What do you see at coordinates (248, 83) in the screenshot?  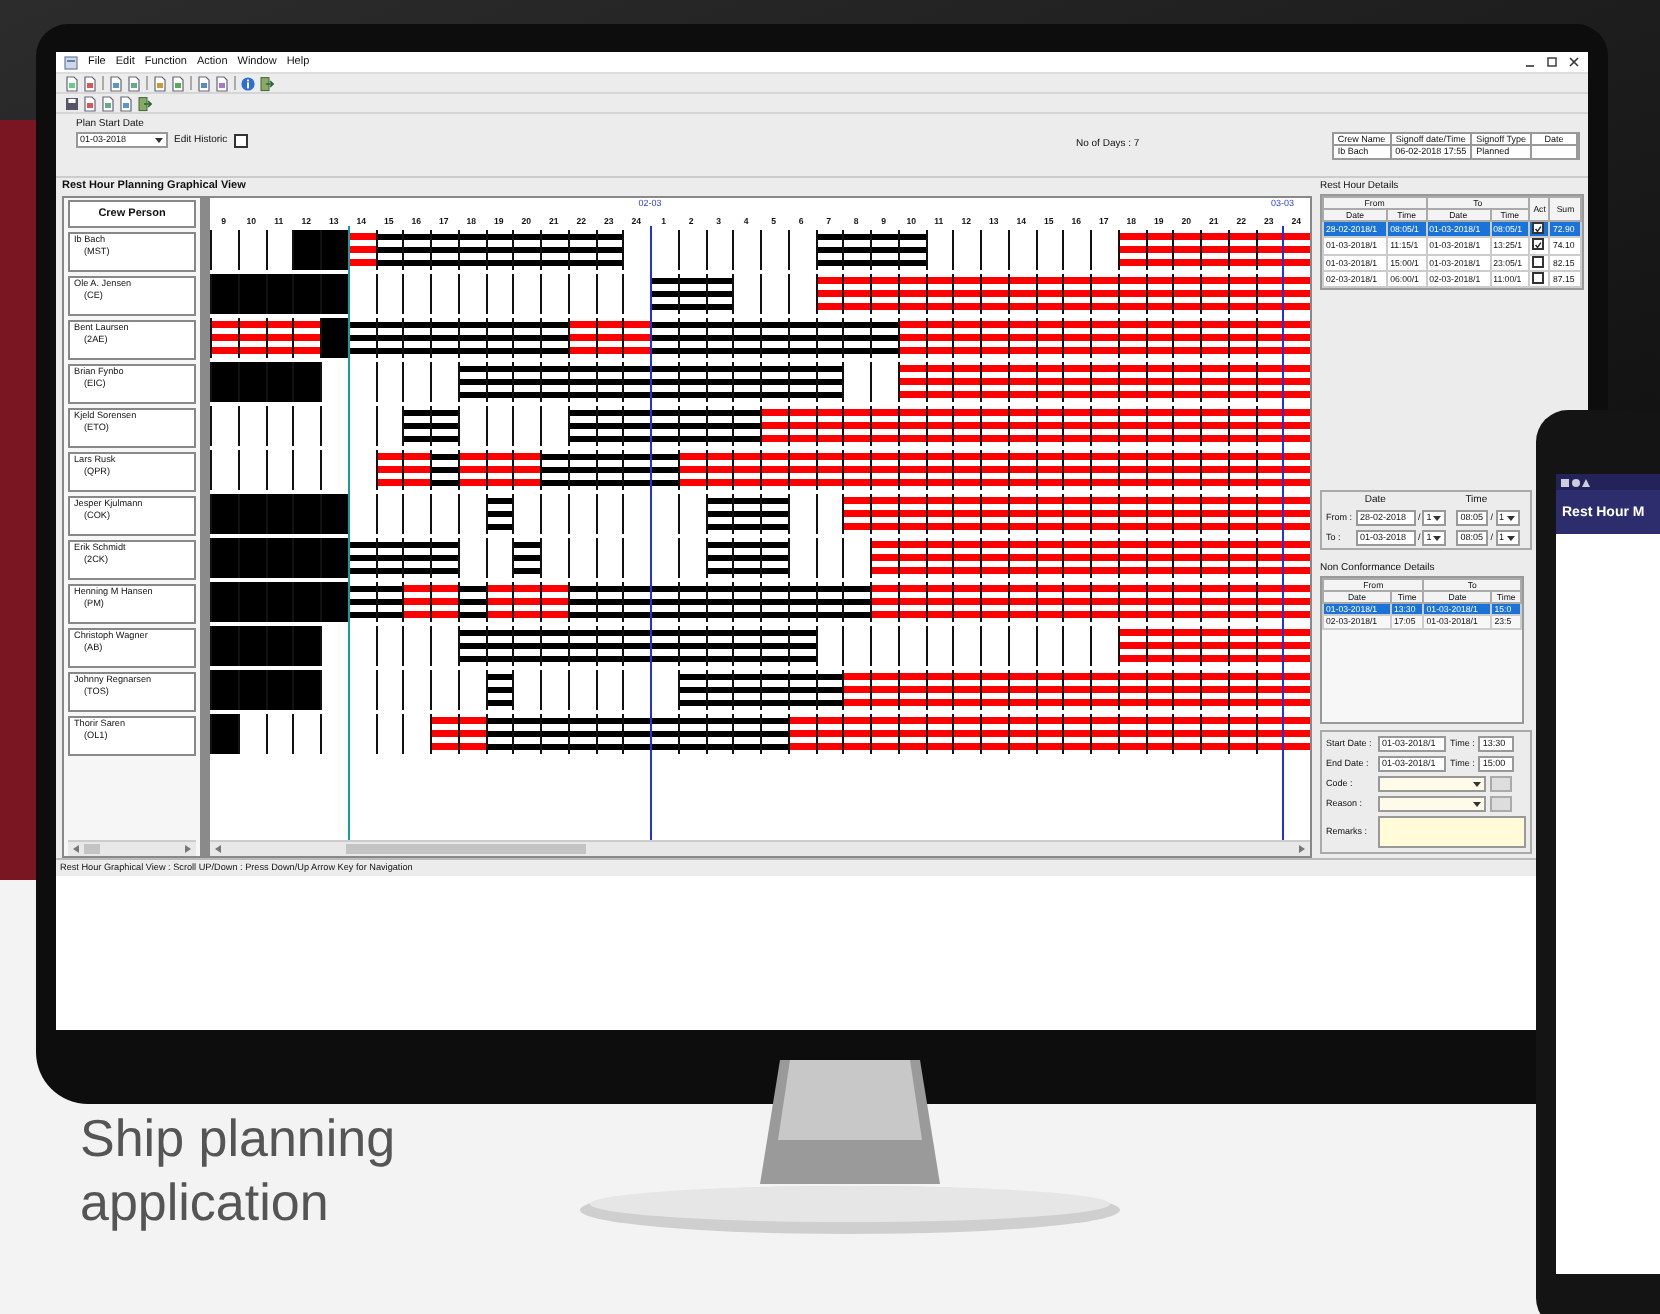 I see `info-icon` at bounding box center [248, 83].